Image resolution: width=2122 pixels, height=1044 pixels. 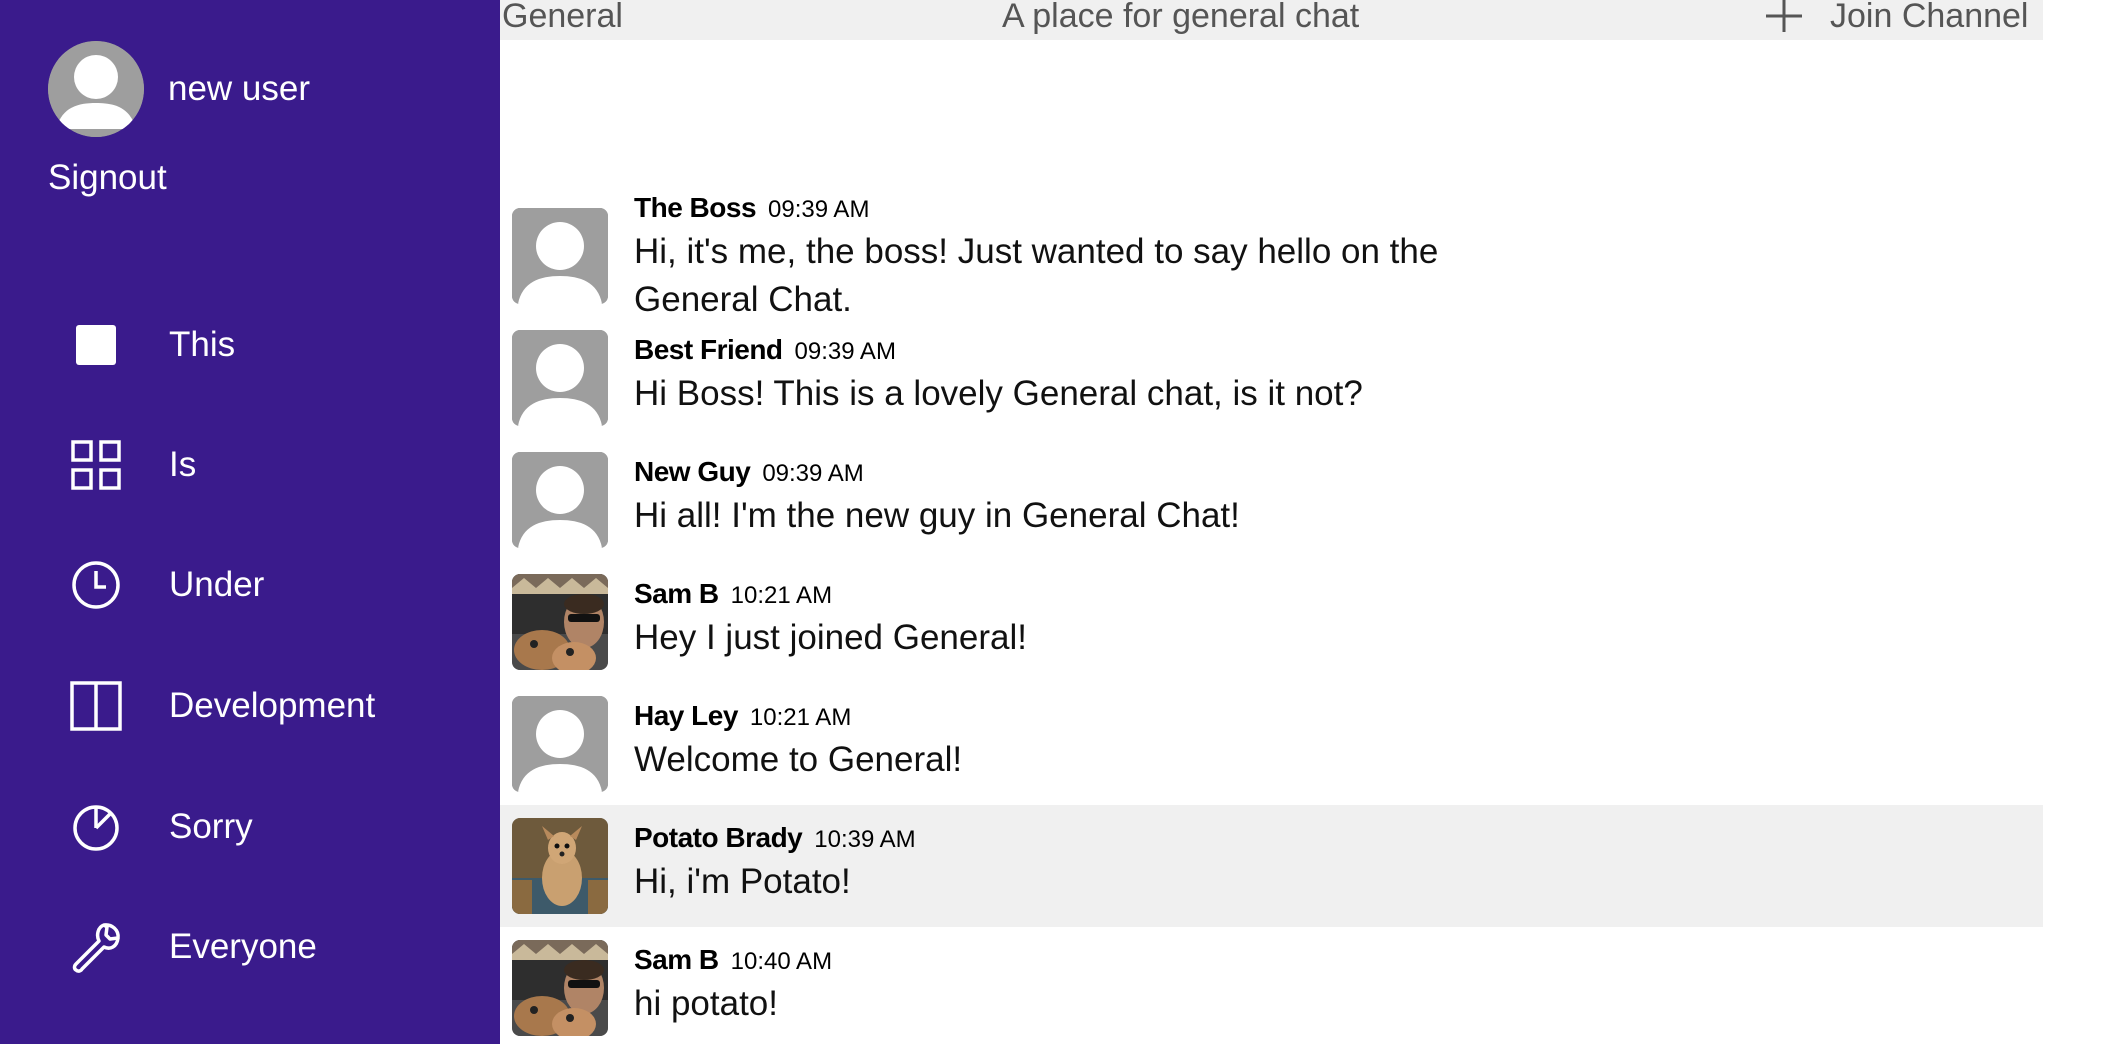 I want to click on message-header: Potato Brady 10:39 AM, so click(x=775, y=838).